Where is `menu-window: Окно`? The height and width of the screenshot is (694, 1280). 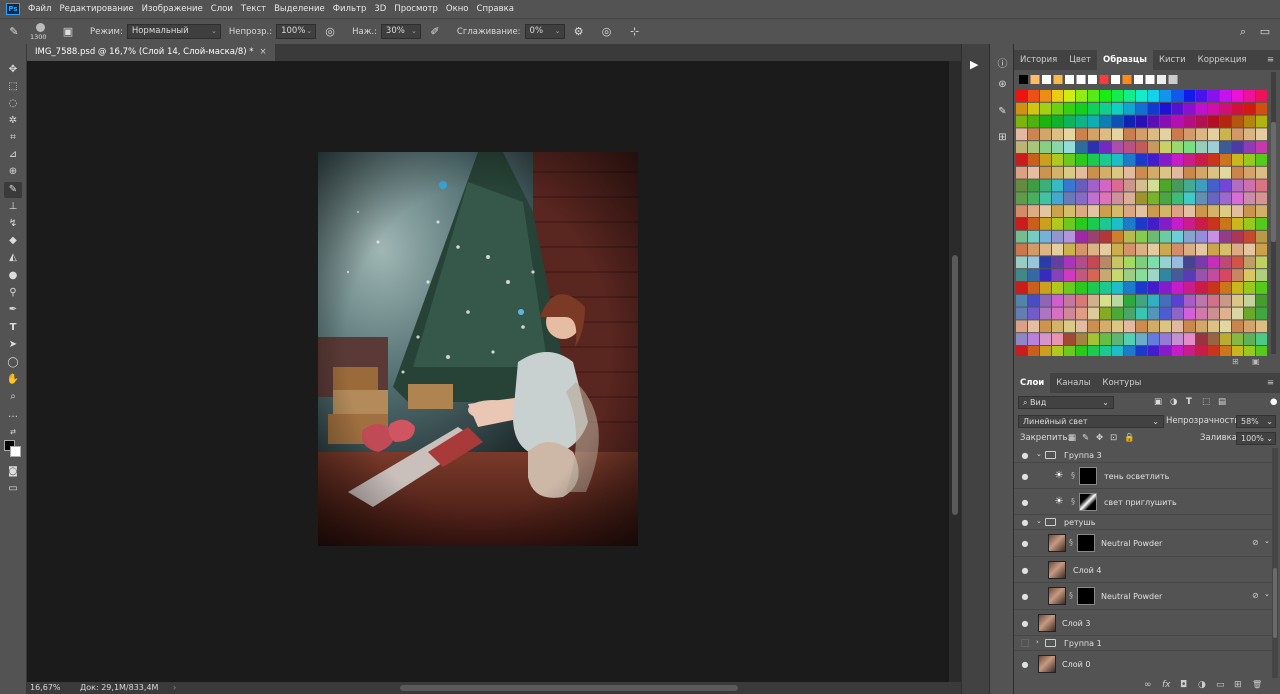 menu-window: Окно is located at coordinates (457, 9).